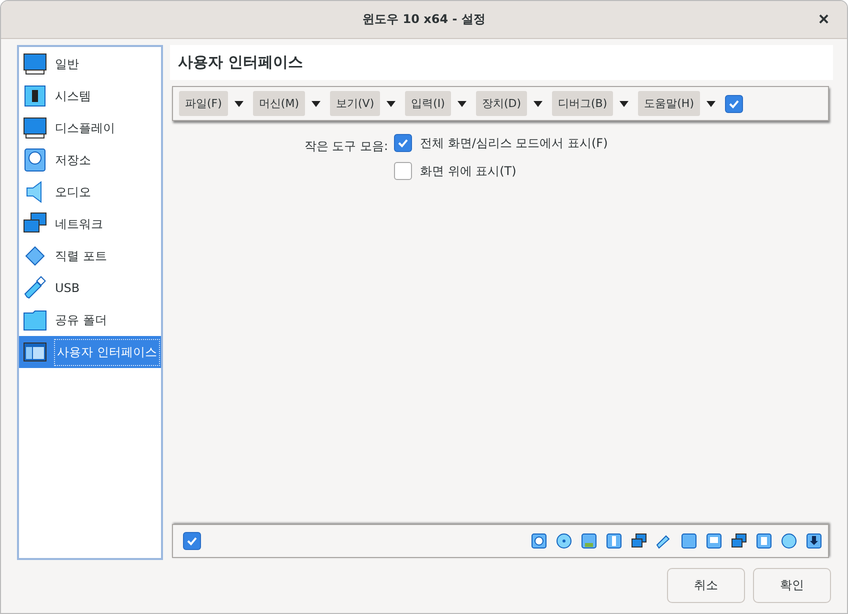 The height and width of the screenshot is (614, 848). What do you see at coordinates (739, 541) in the screenshot?
I see `screens-icon` at bounding box center [739, 541].